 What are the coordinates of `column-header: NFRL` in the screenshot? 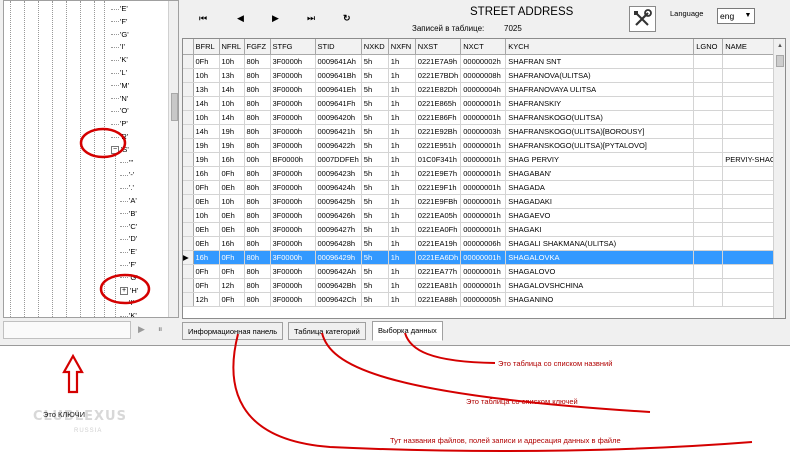 It's located at (232, 47).